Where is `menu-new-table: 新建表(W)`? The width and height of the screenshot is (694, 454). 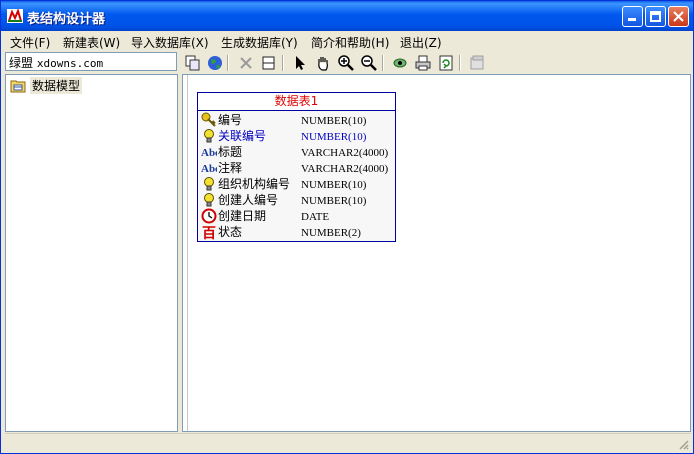 menu-new-table: 新建表(W) is located at coordinates (91, 42).